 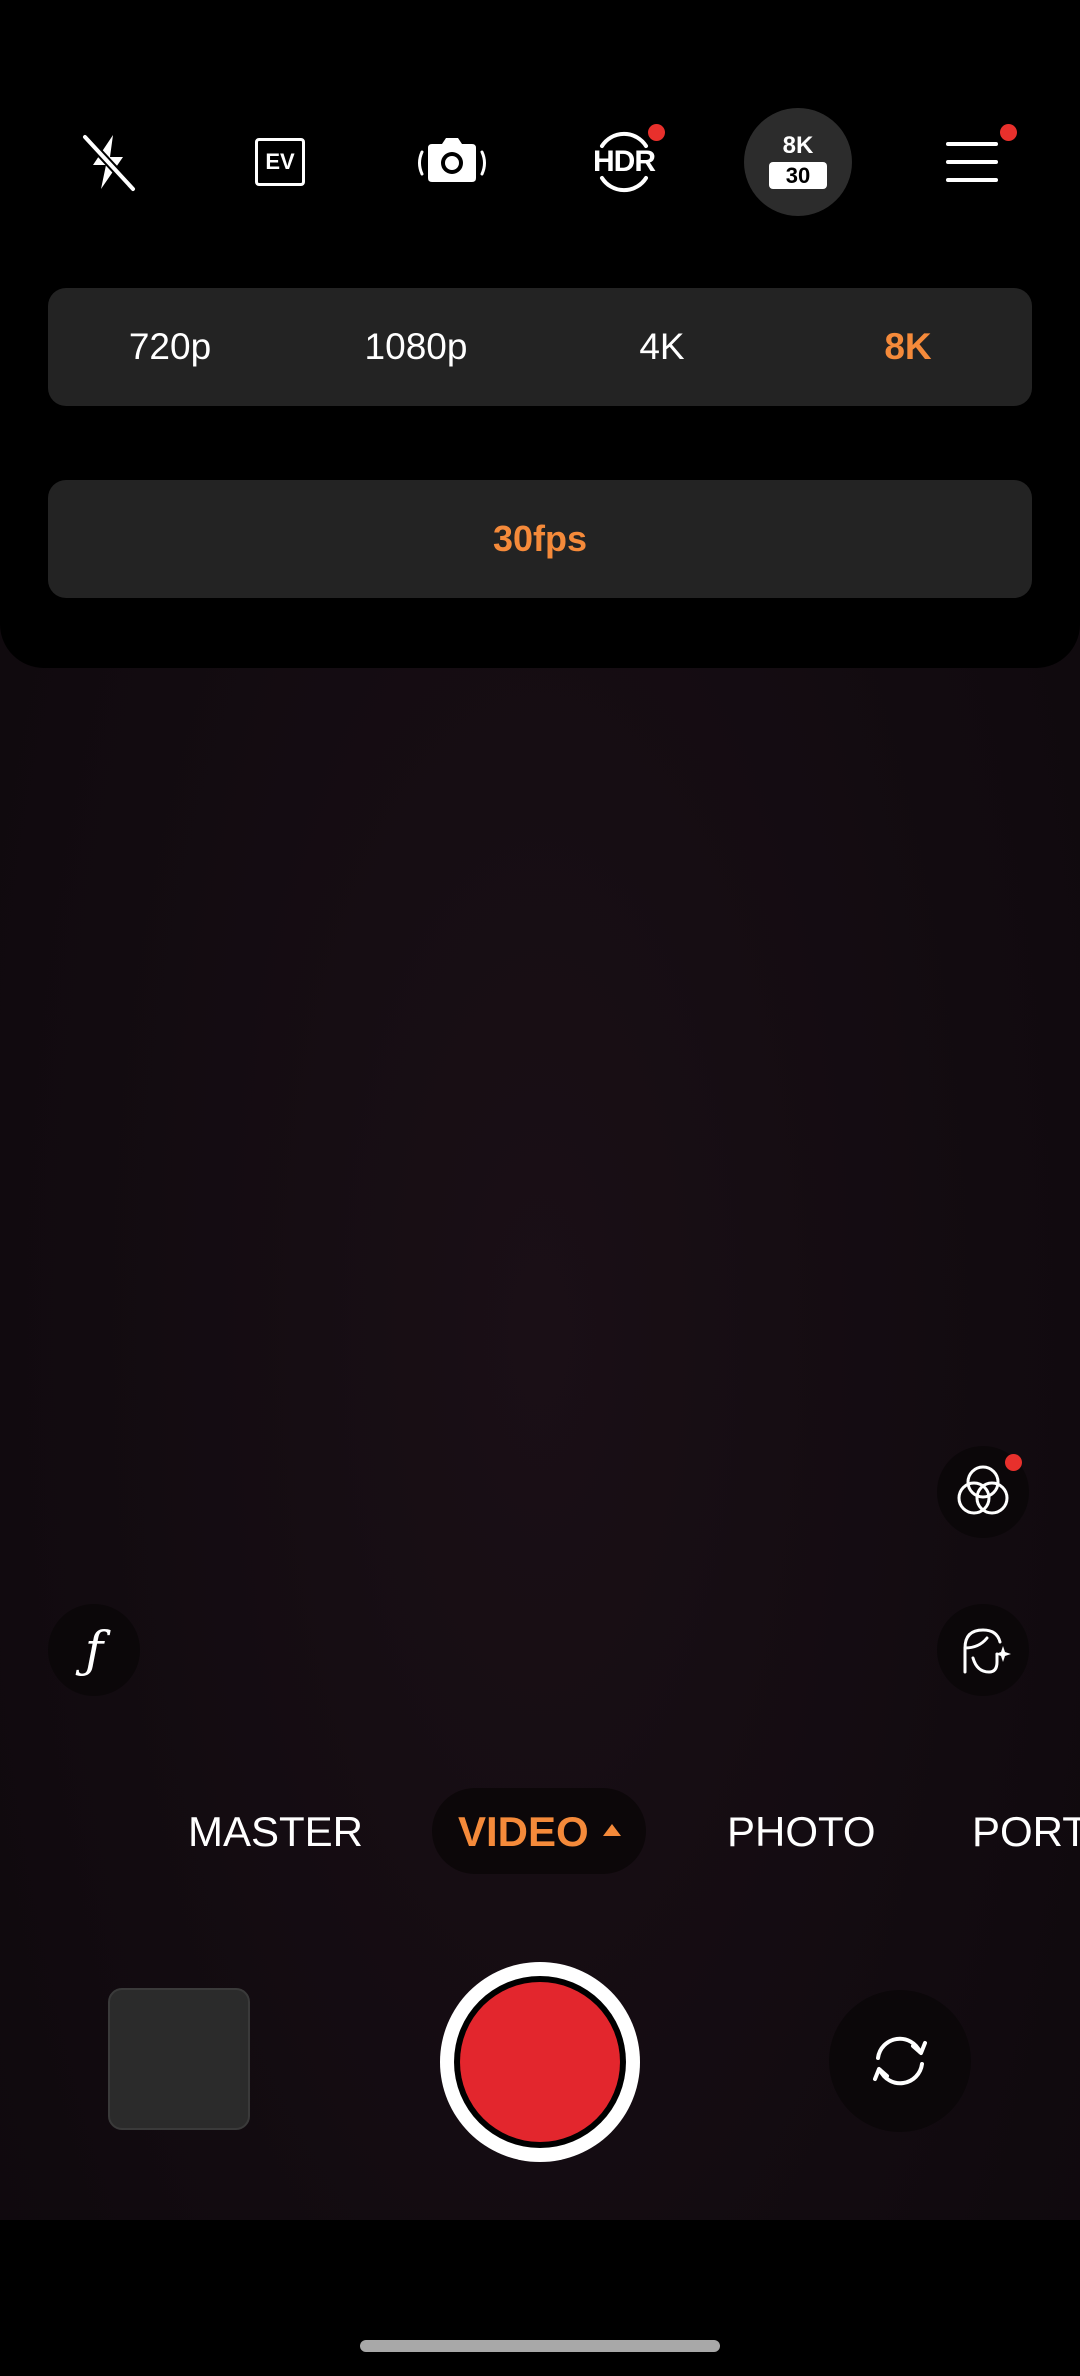 What do you see at coordinates (612, 1830) in the screenshot?
I see `mode-expand-caret-icon` at bounding box center [612, 1830].